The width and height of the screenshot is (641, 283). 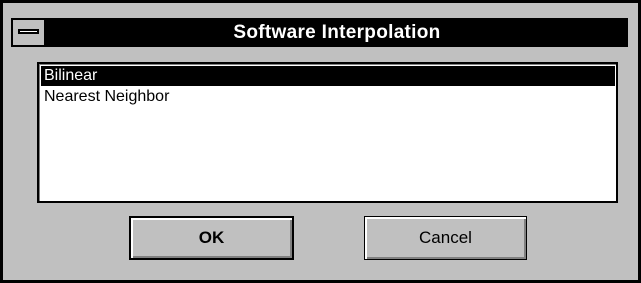 I want to click on system-menu-icon, so click(x=28, y=31).